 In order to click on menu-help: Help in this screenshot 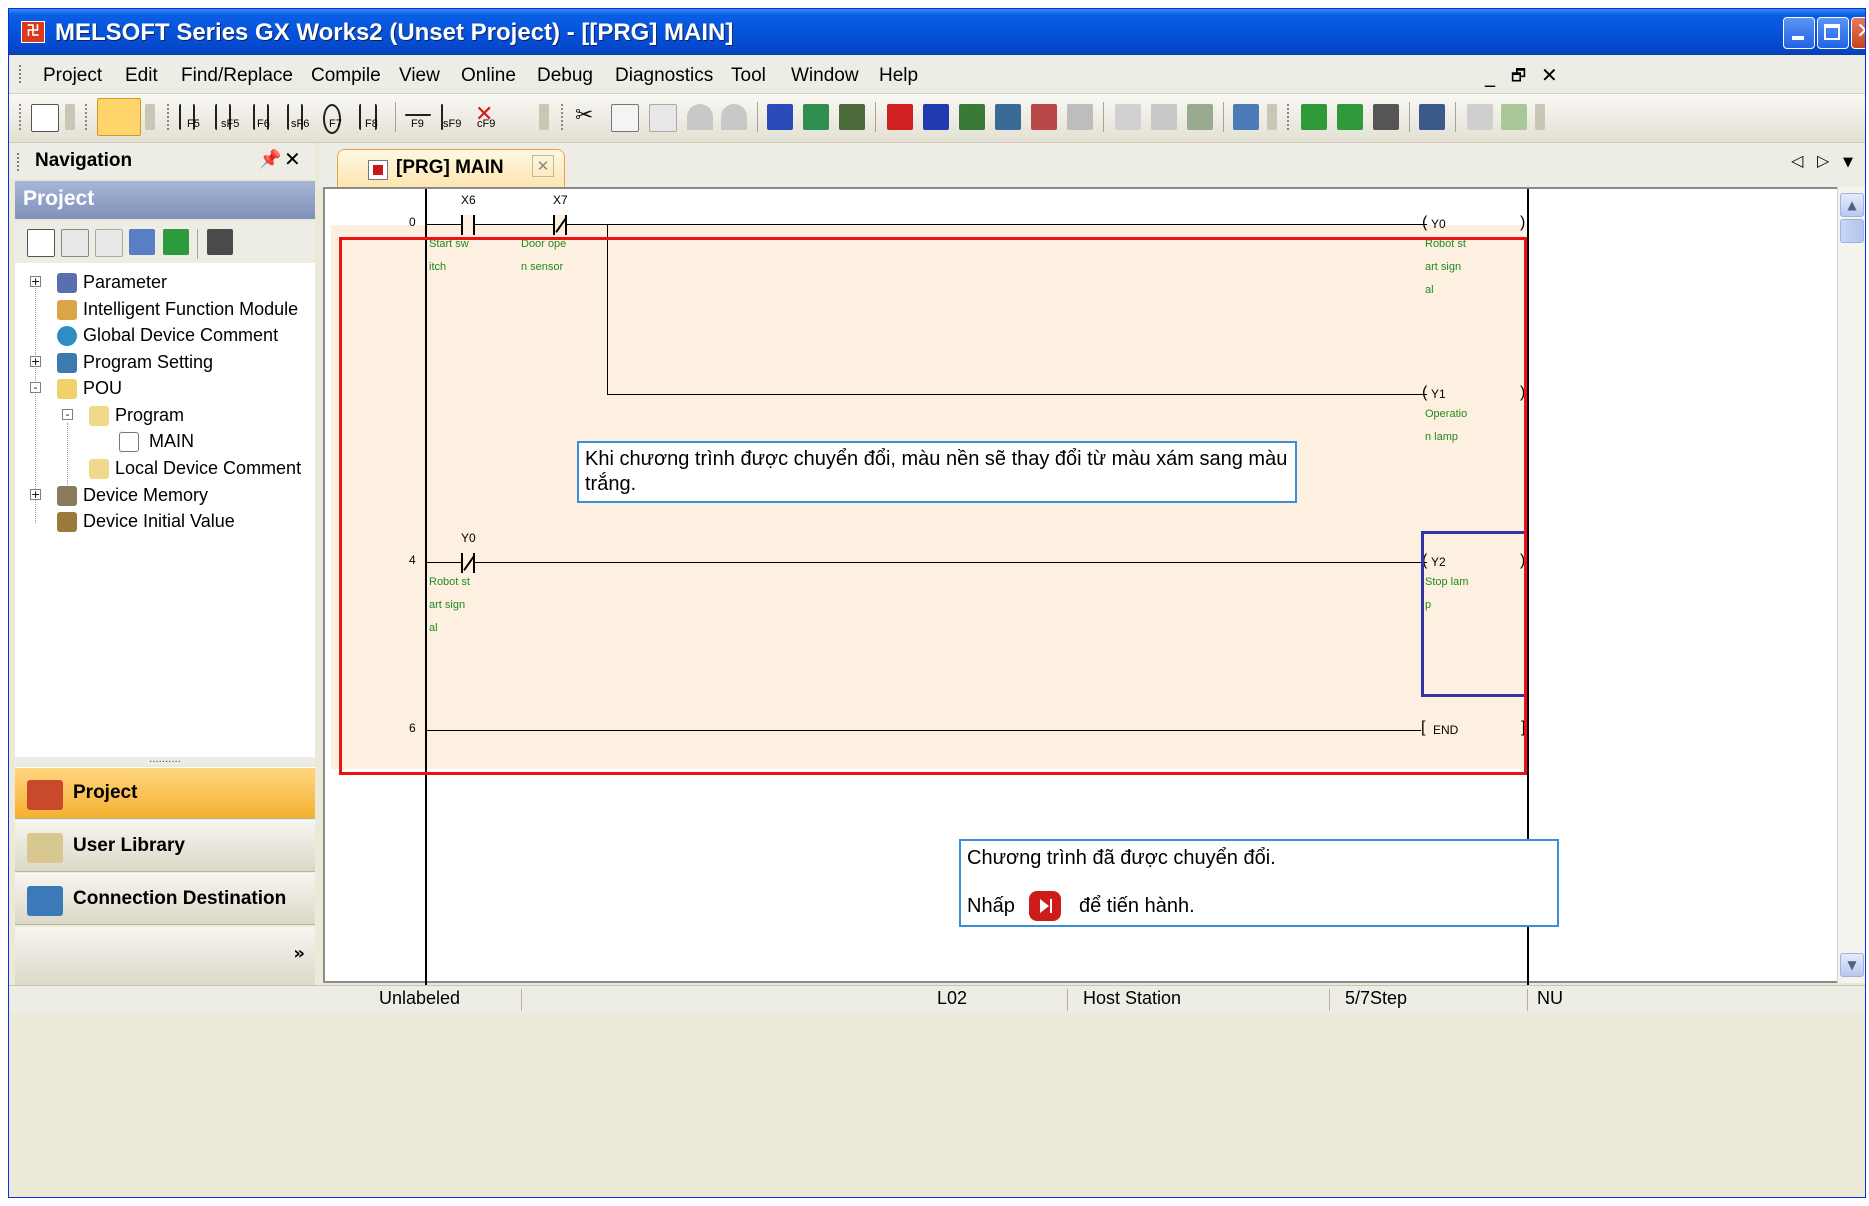, I will do `click(898, 76)`.